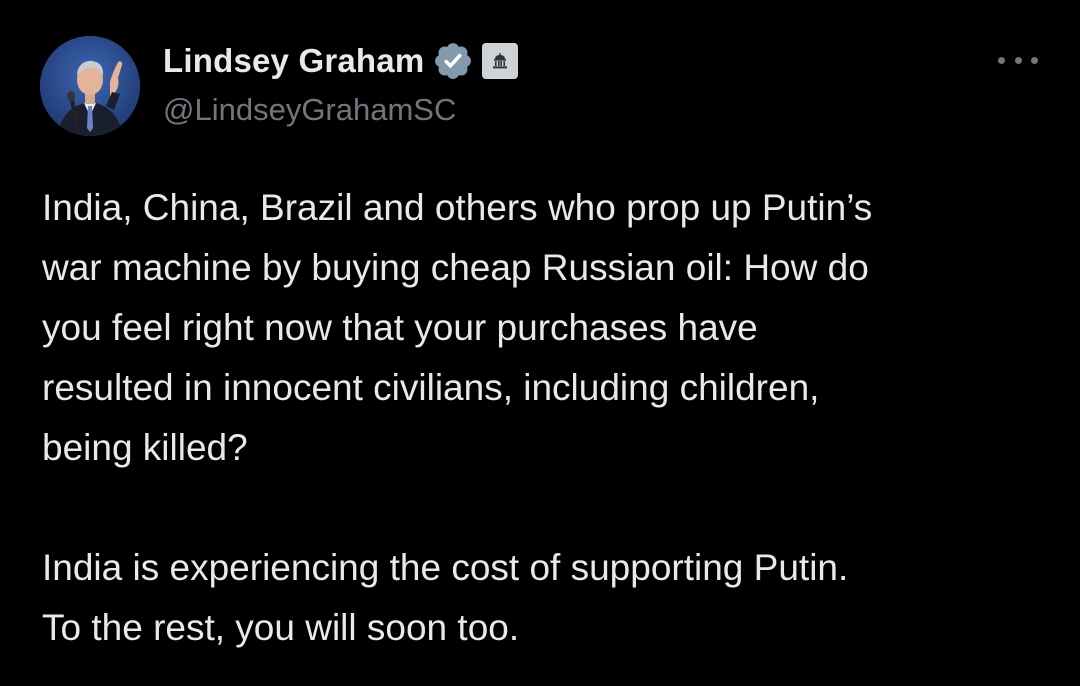 This screenshot has width=1080, height=686. I want to click on name-row: Lindsey Graham, so click(341, 61).